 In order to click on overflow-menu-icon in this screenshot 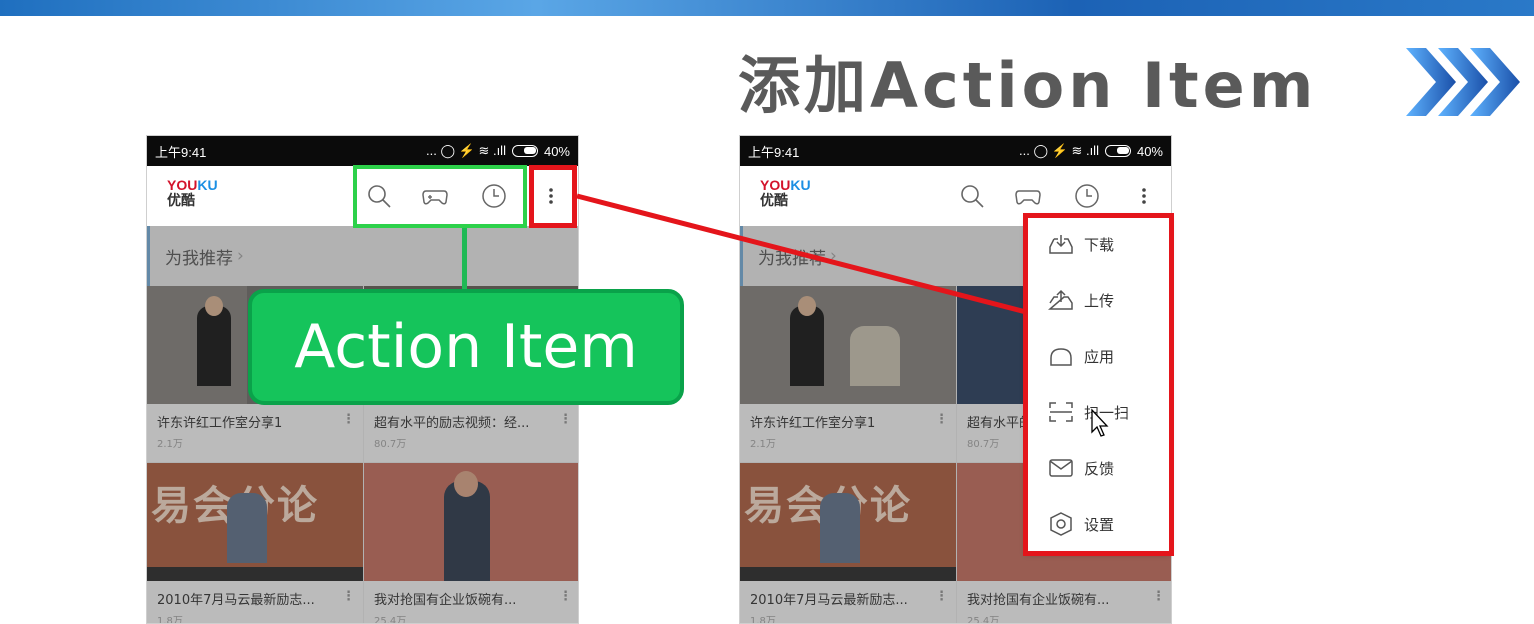, I will do `click(1144, 196)`.